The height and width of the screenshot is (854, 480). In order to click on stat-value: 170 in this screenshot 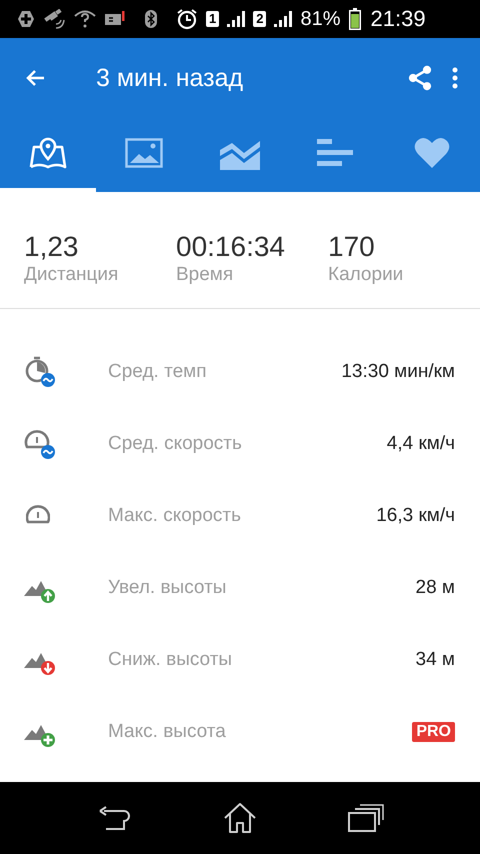, I will do `click(352, 247)`.